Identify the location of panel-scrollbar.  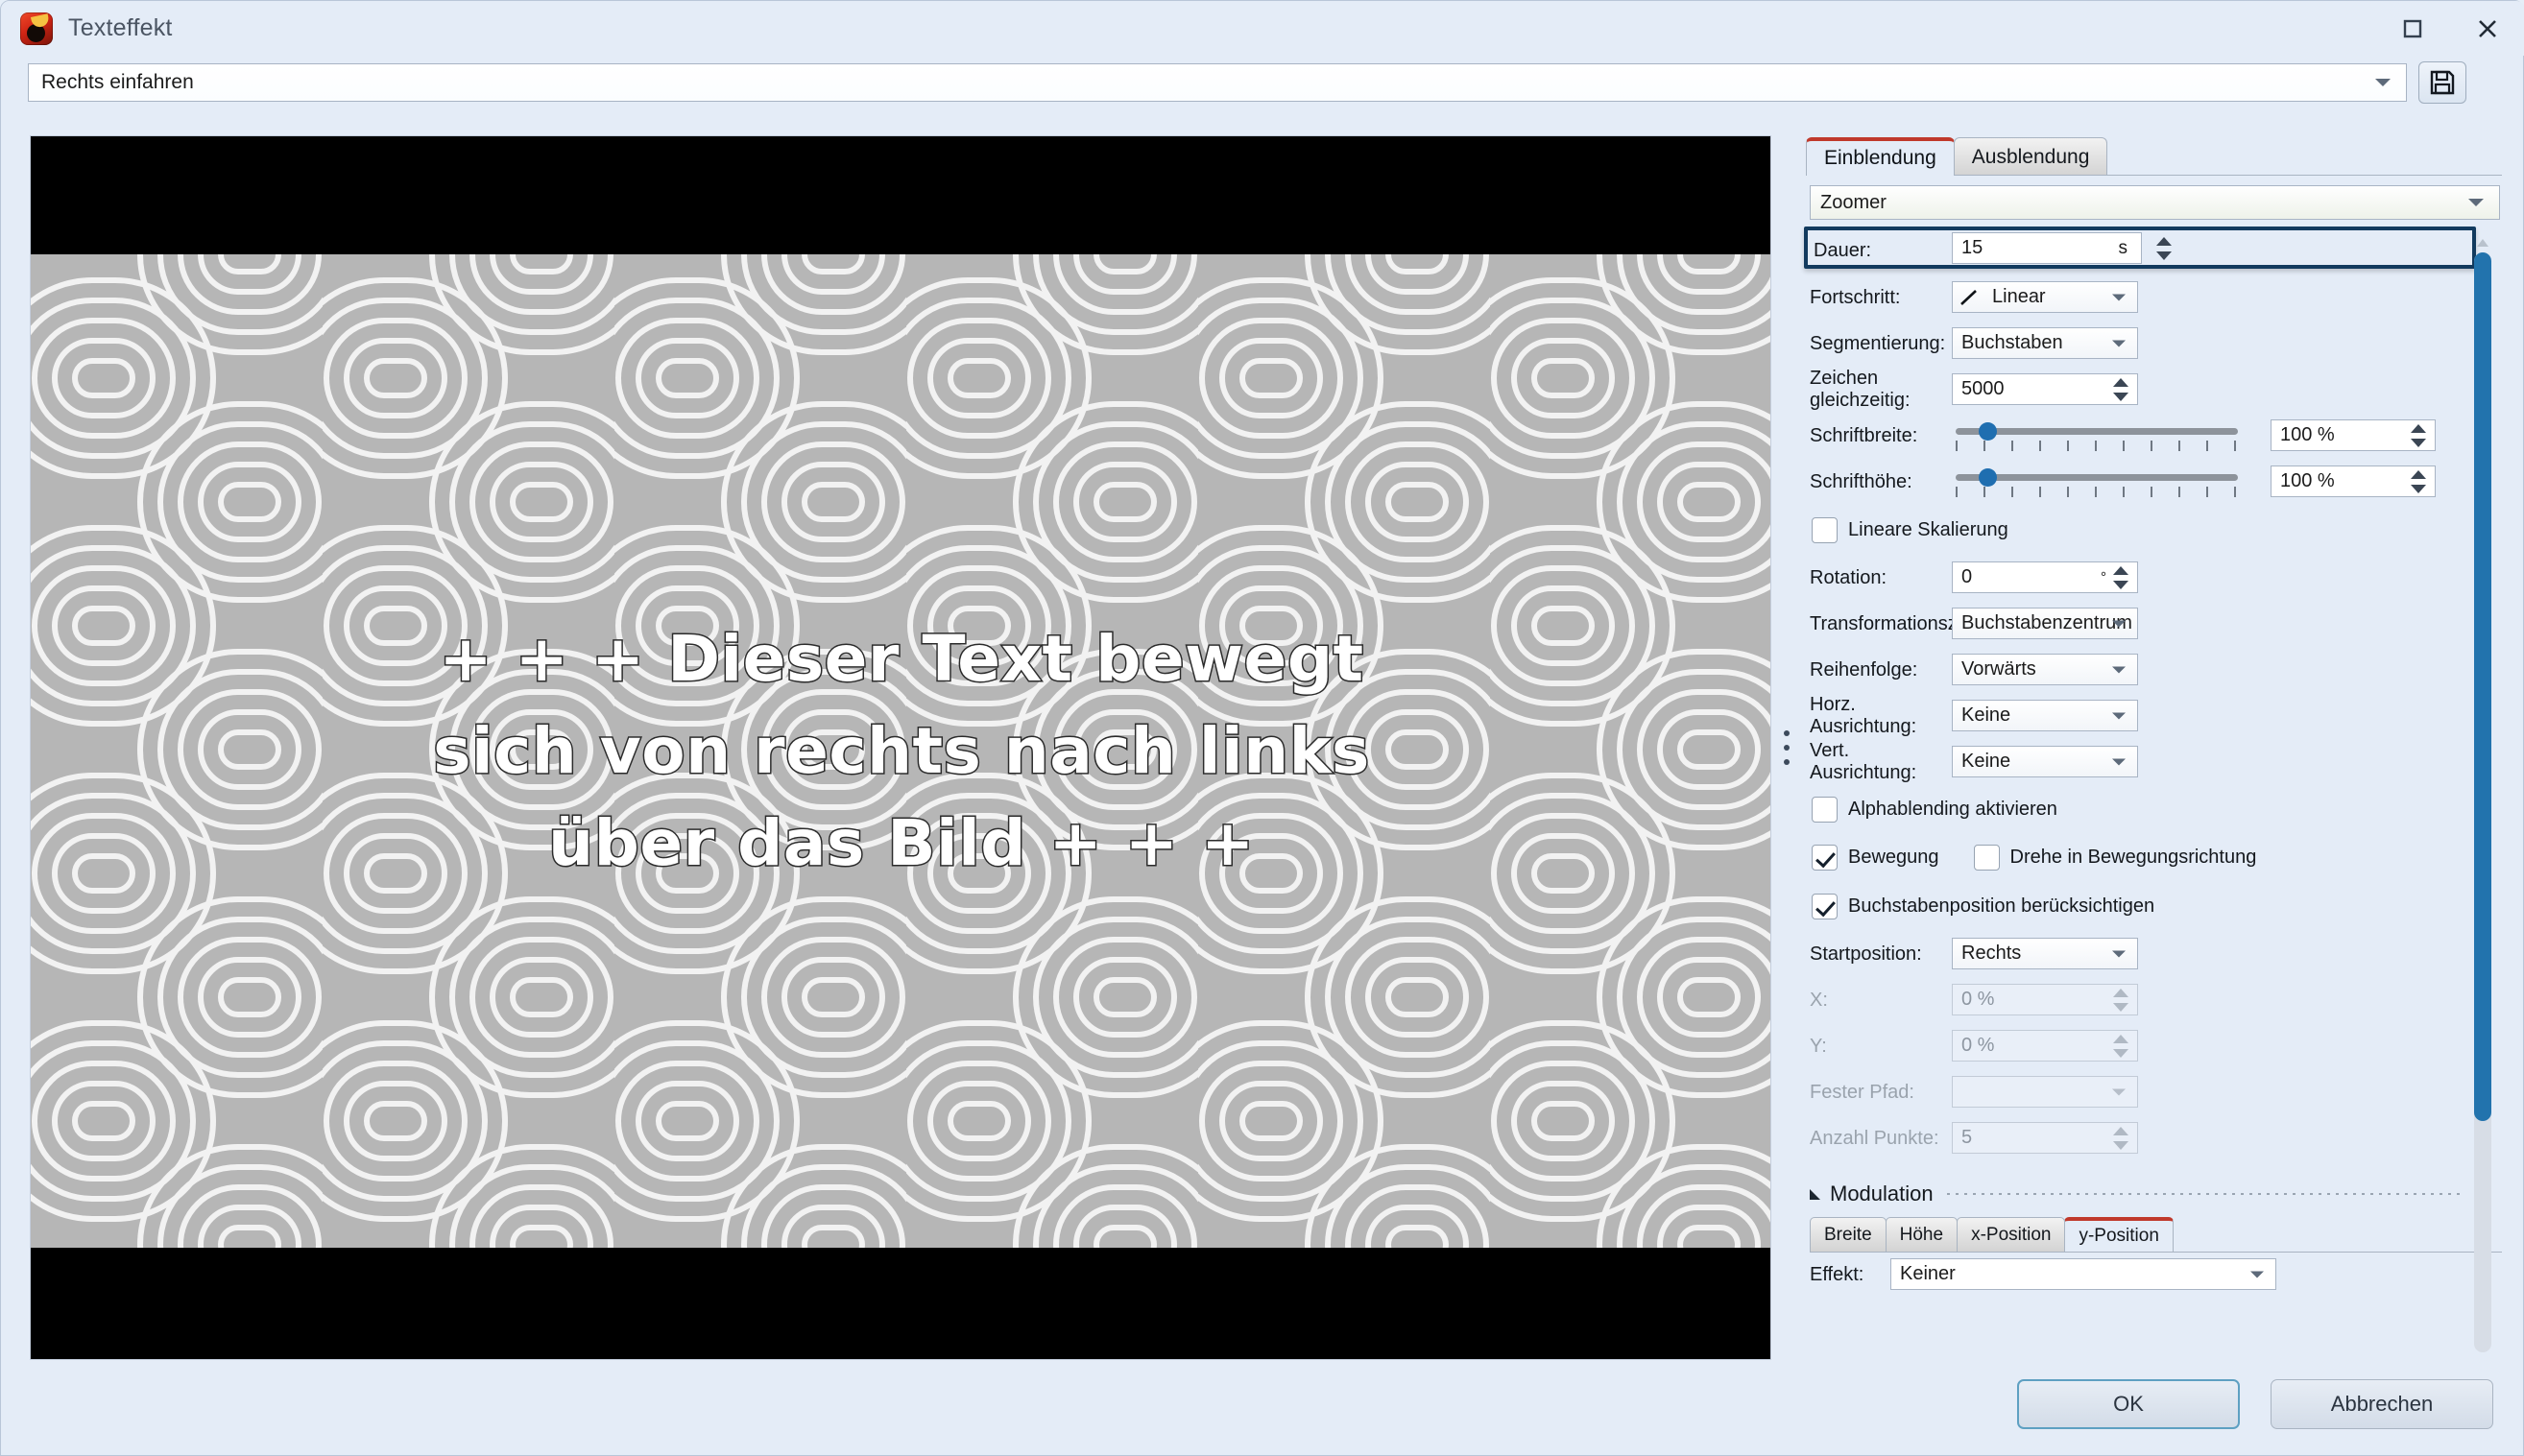
(2482, 795).